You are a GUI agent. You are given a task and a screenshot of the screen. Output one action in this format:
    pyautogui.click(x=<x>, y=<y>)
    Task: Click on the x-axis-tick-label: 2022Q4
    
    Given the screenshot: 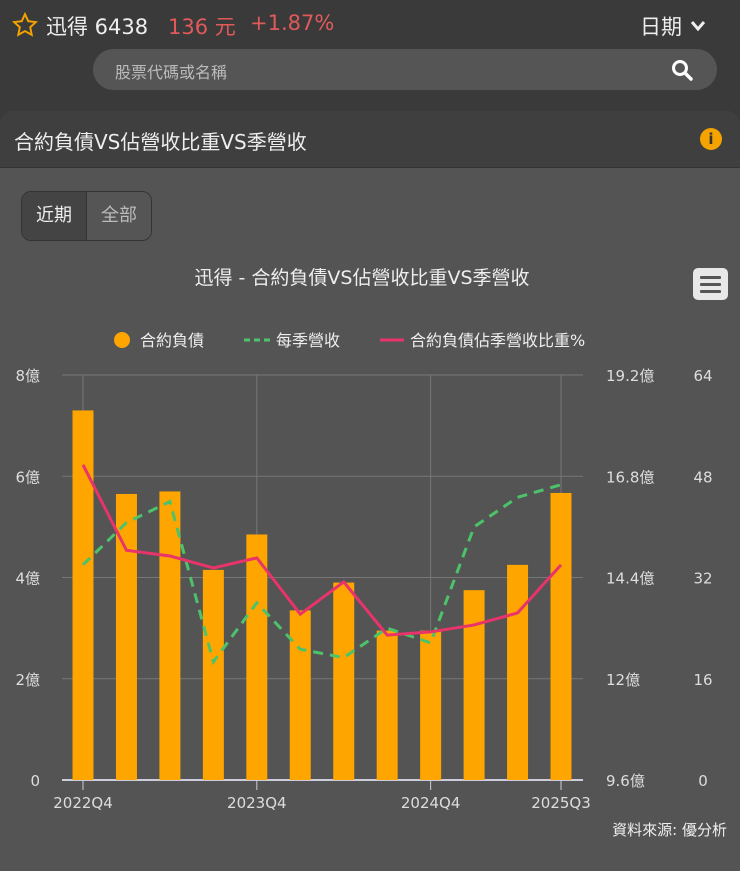 What is the action you would take?
    pyautogui.click(x=83, y=803)
    